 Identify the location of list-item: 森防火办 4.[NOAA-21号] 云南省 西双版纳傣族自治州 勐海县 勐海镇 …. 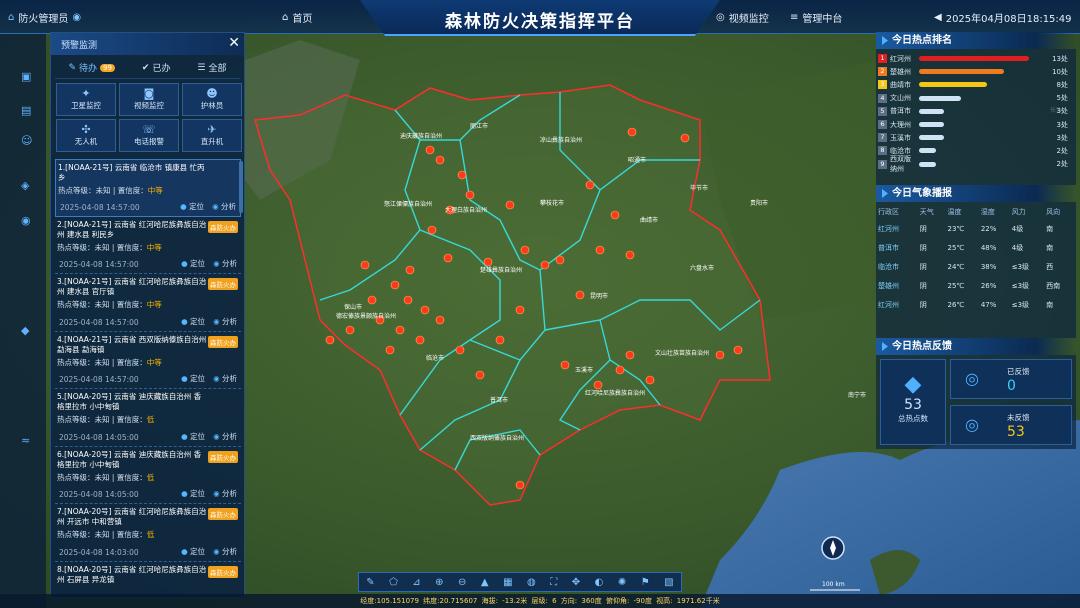
(148, 360).